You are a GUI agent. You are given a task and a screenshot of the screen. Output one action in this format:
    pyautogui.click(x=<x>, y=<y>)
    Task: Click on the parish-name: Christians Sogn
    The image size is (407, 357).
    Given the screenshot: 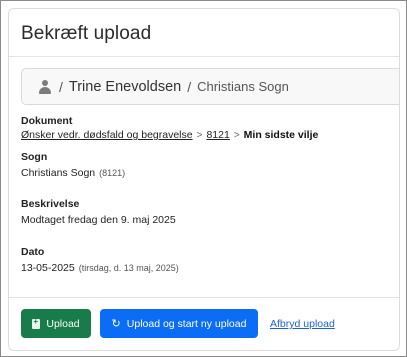 What is the action you would take?
    pyautogui.click(x=58, y=173)
    